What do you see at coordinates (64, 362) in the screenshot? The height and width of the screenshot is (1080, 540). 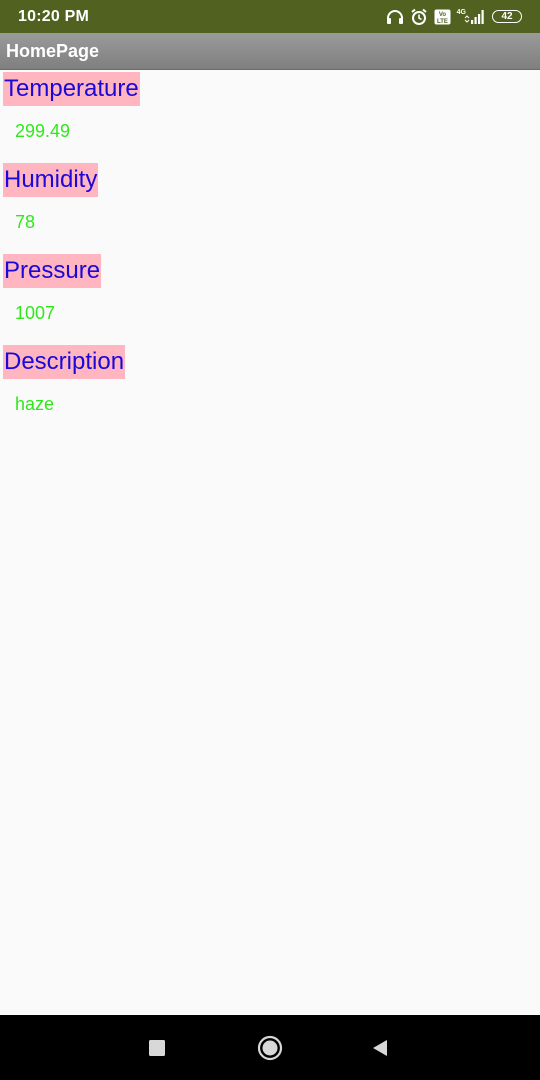 I see `description-label: Description` at bounding box center [64, 362].